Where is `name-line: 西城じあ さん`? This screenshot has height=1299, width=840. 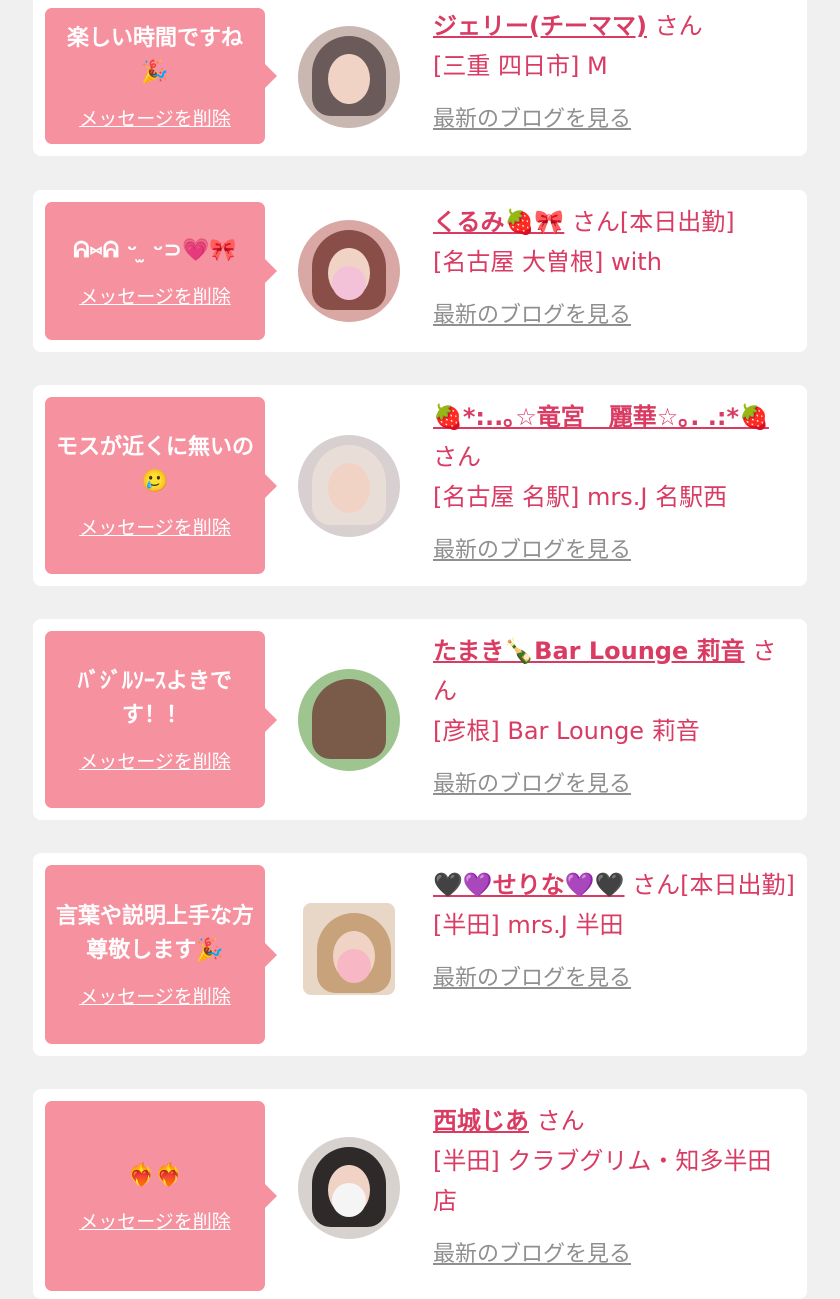
name-line: 西城じあ さん is located at coordinates (614, 1121).